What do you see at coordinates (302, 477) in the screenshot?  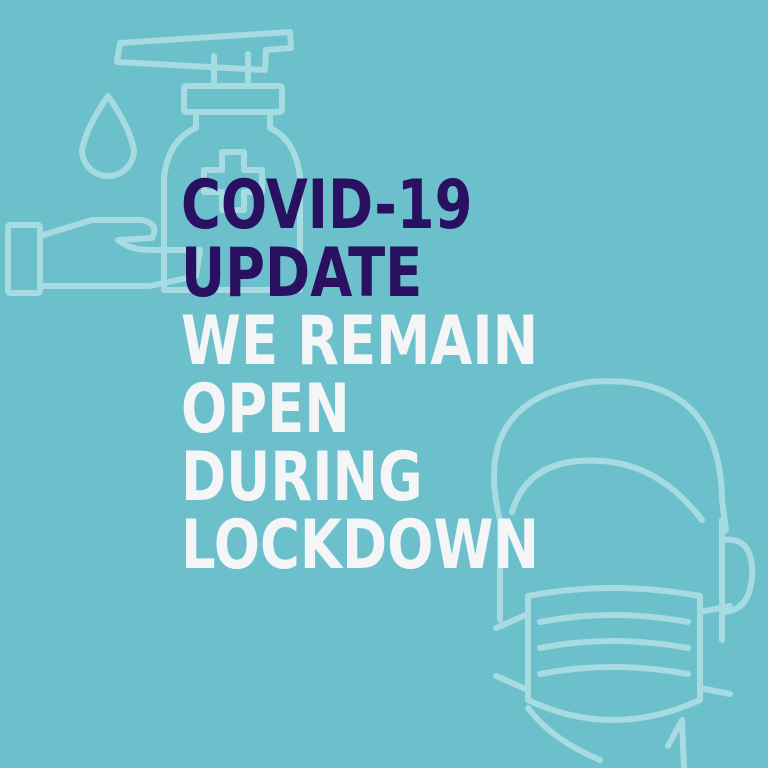 I see `message-during: DURING` at bounding box center [302, 477].